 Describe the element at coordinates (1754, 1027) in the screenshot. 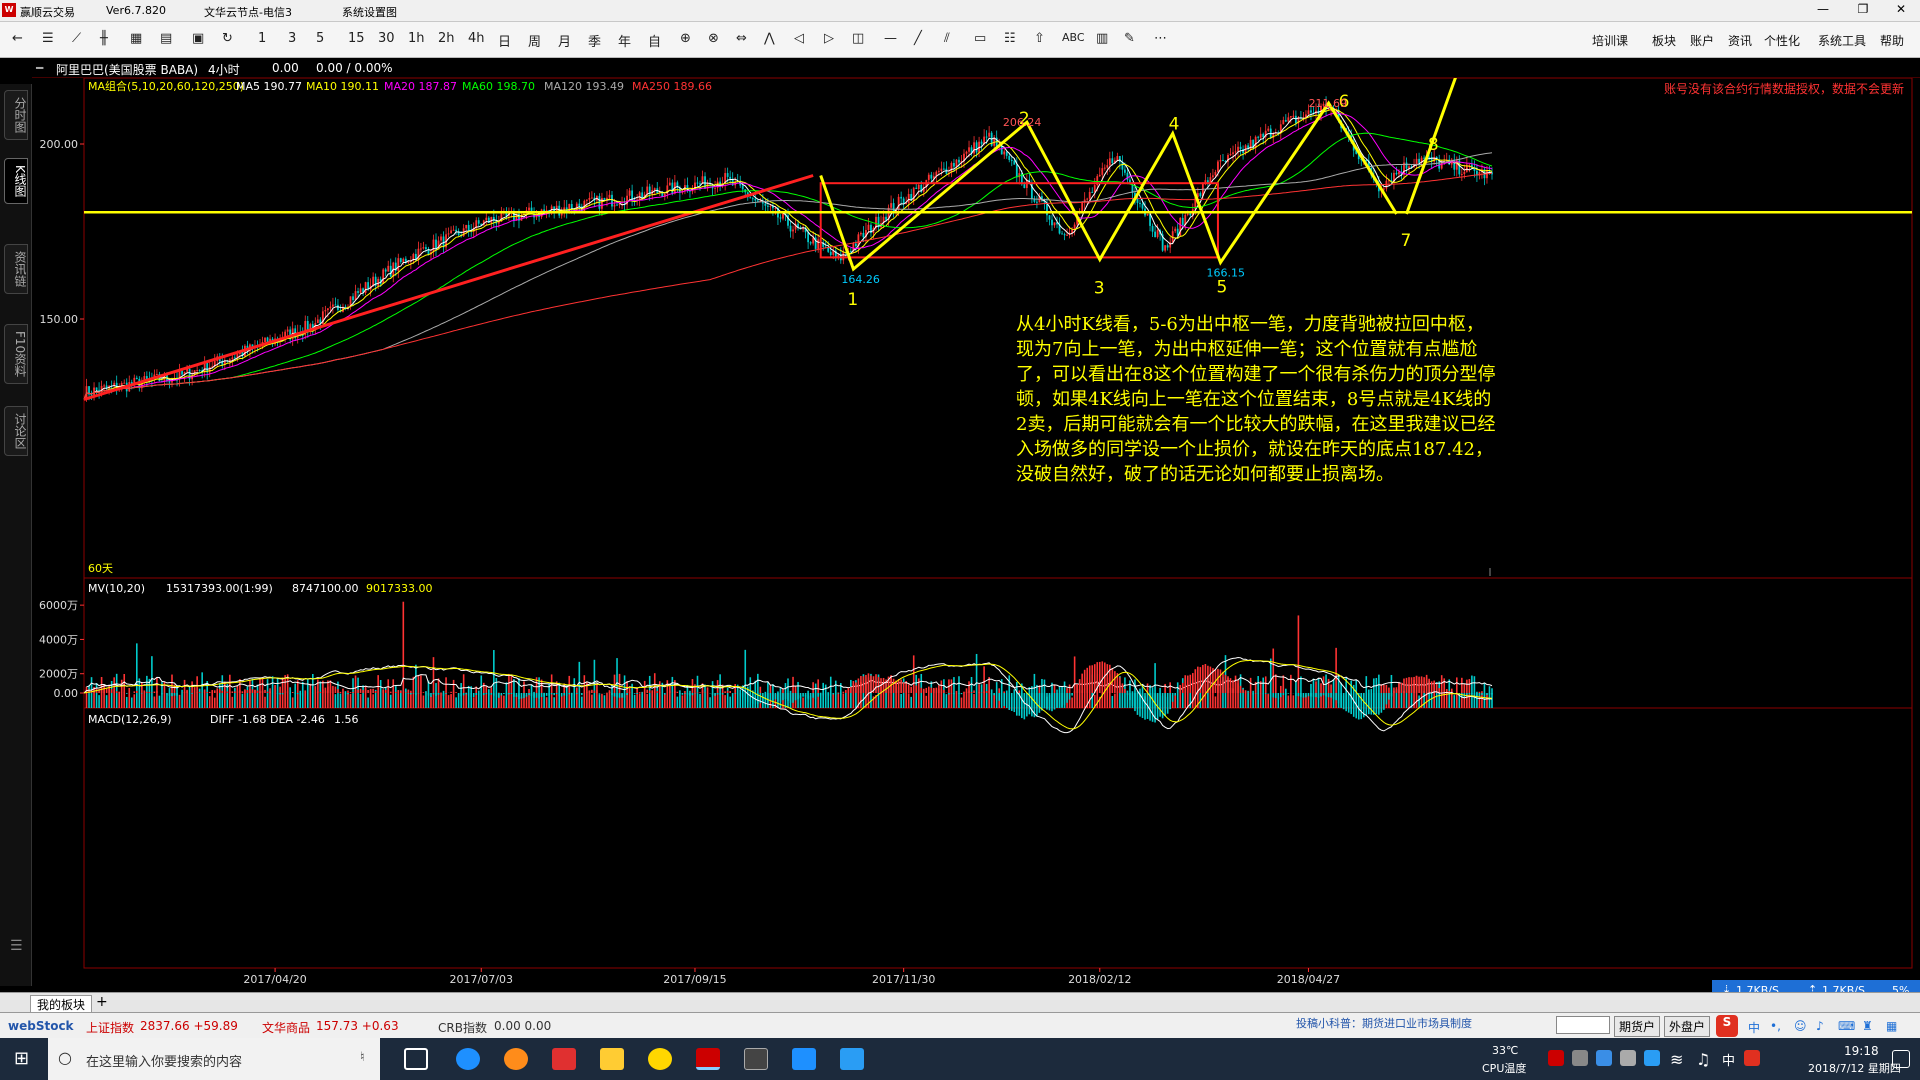

I see `ime-lang-icon: 中` at that location.